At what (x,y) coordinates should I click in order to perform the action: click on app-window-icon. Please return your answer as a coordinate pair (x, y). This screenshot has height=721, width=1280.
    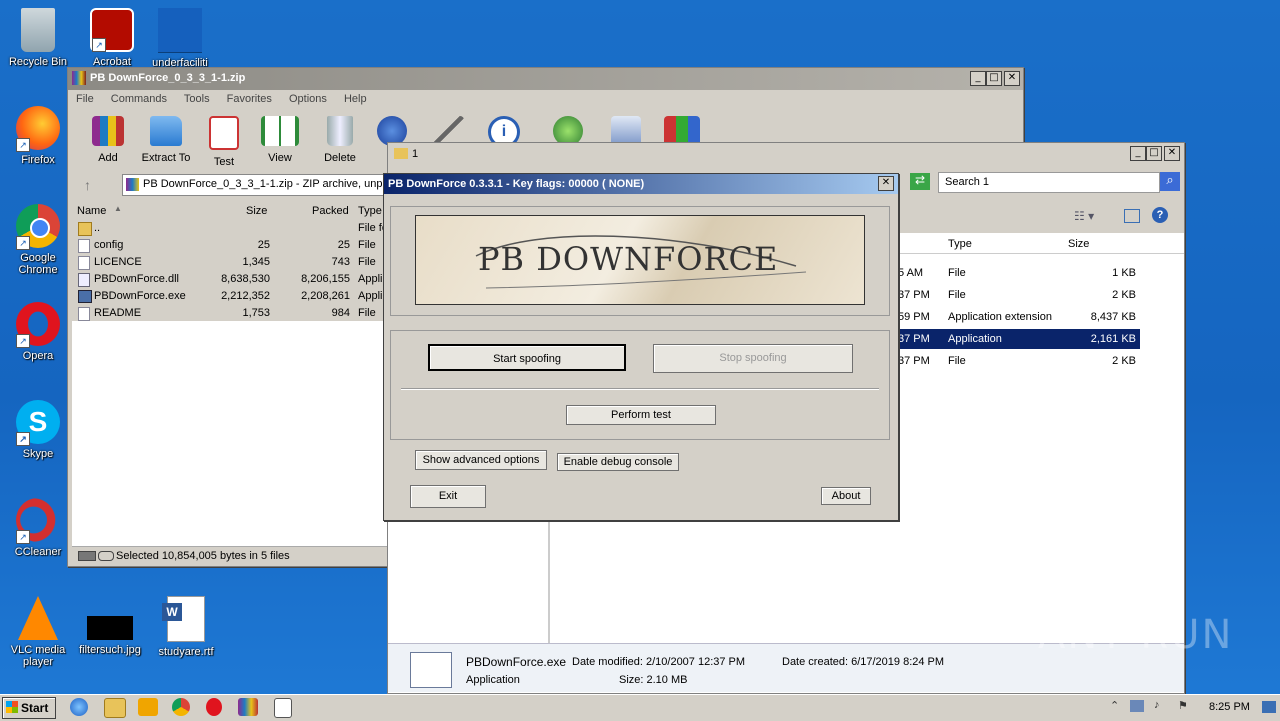
    Looking at the image, I should click on (283, 708).